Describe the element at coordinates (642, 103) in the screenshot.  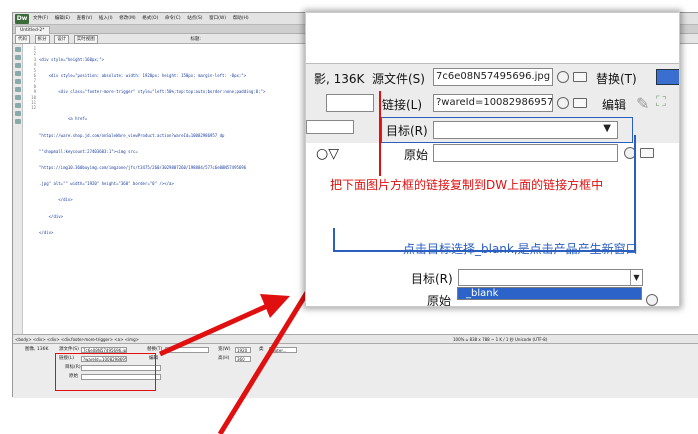
I see `pencil-icon: ✎` at that location.